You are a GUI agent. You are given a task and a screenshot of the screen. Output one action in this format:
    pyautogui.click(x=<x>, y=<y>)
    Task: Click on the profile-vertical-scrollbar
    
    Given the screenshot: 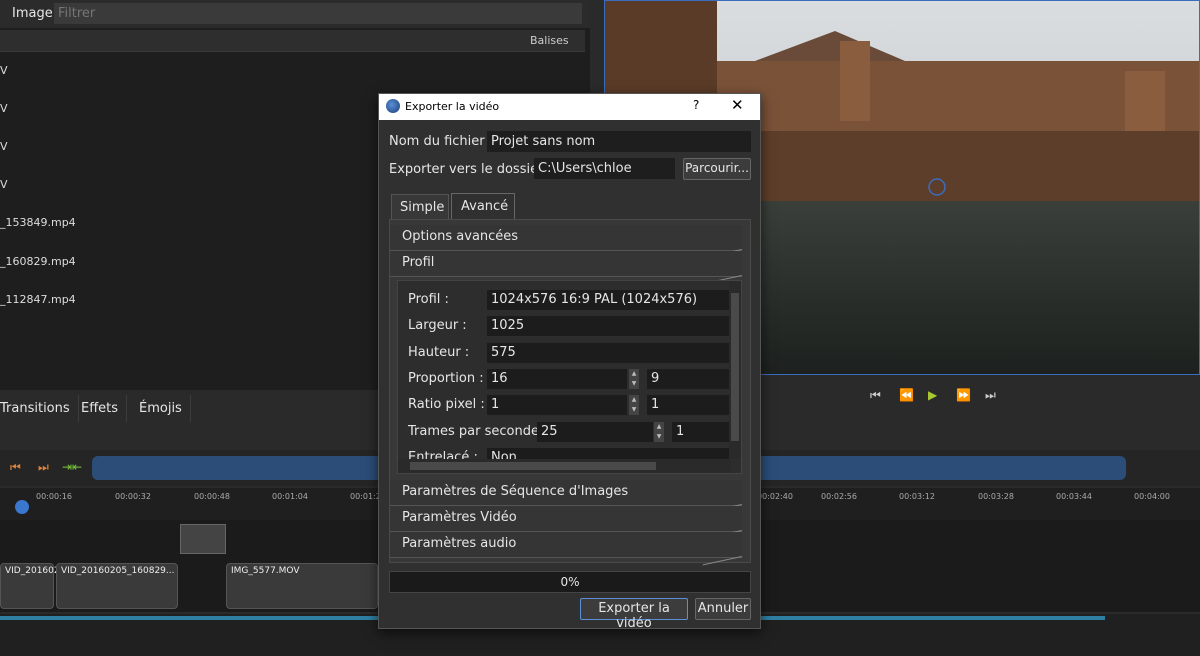 What is the action you would take?
    pyautogui.click(x=735, y=370)
    